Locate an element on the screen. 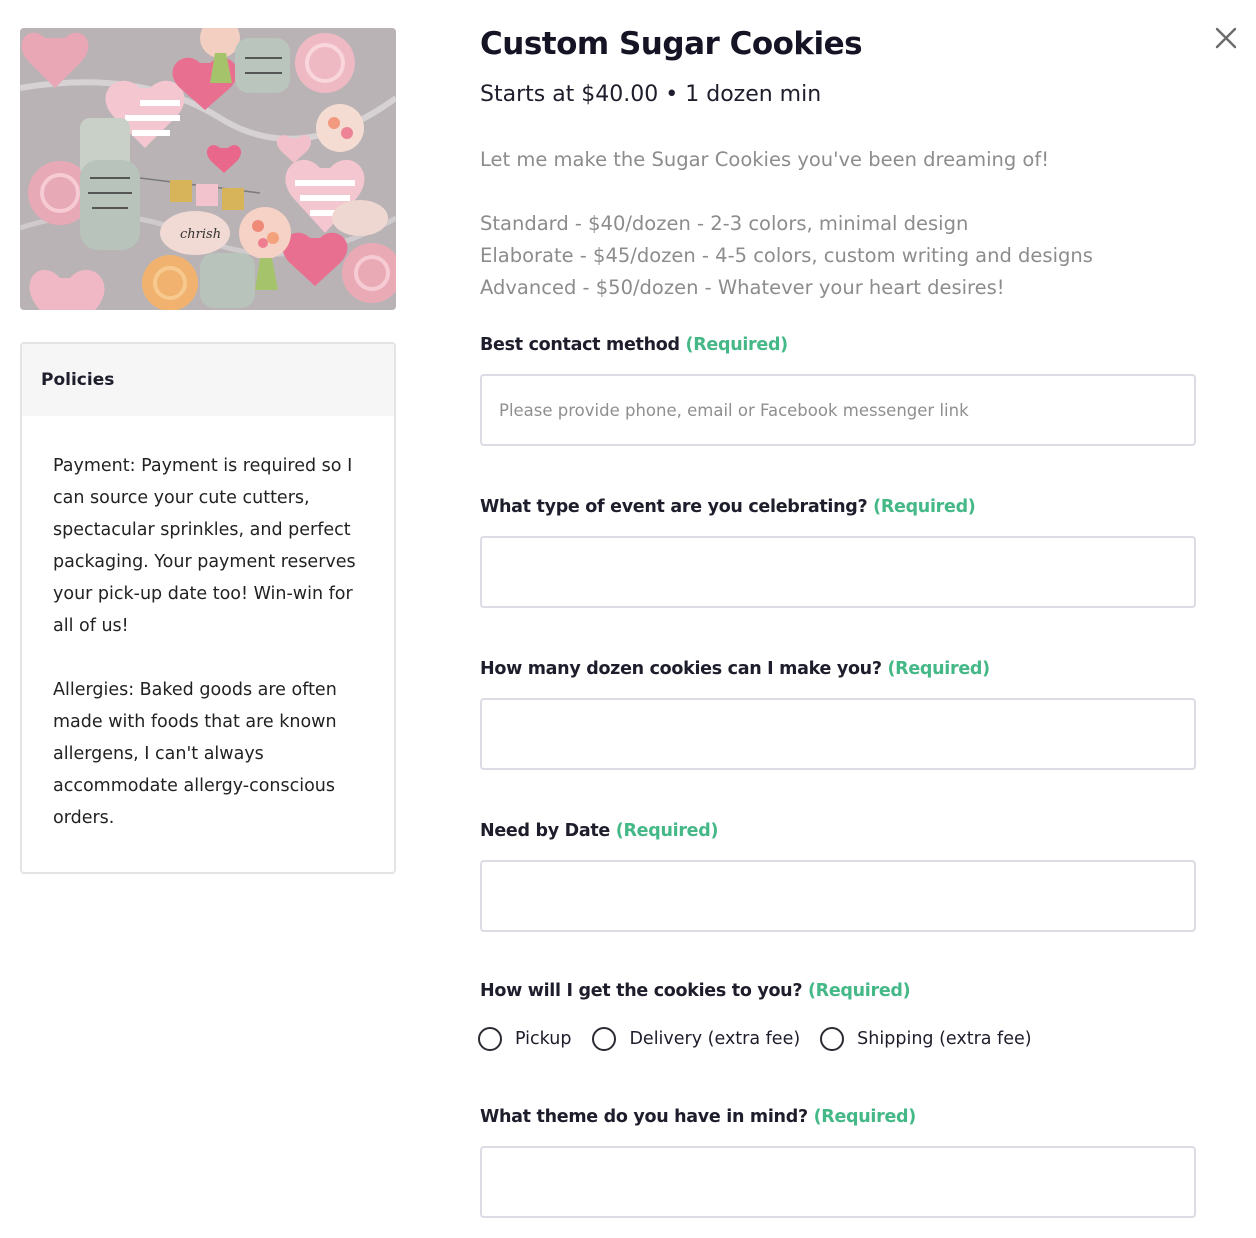 The image size is (1256, 1238). contact-method-label: Best contact method (Required) is located at coordinates (634, 345).